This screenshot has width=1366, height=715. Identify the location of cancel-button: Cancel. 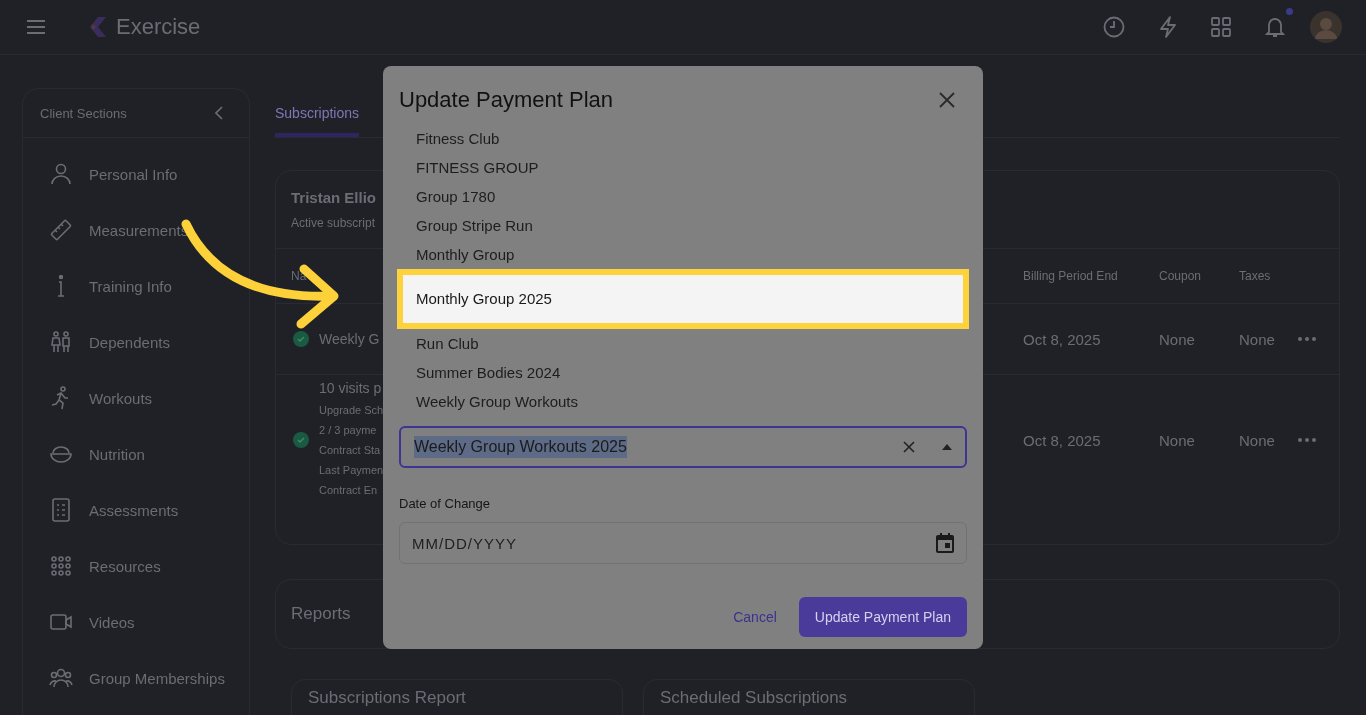
(755, 617).